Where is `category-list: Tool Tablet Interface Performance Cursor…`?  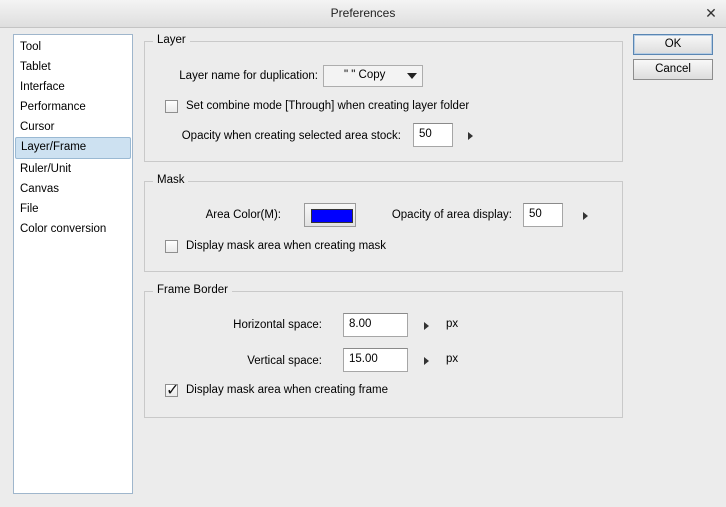 category-list: Tool Tablet Interface Performance Cursor… is located at coordinates (73, 264).